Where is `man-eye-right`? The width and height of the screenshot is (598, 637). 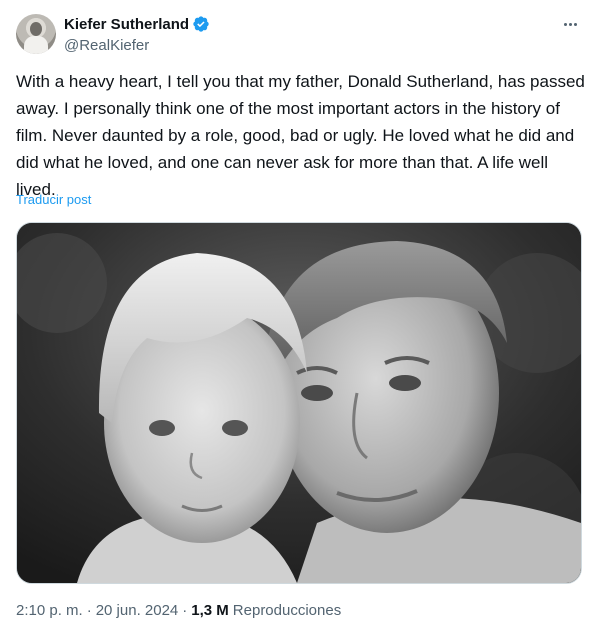 man-eye-right is located at coordinates (405, 383).